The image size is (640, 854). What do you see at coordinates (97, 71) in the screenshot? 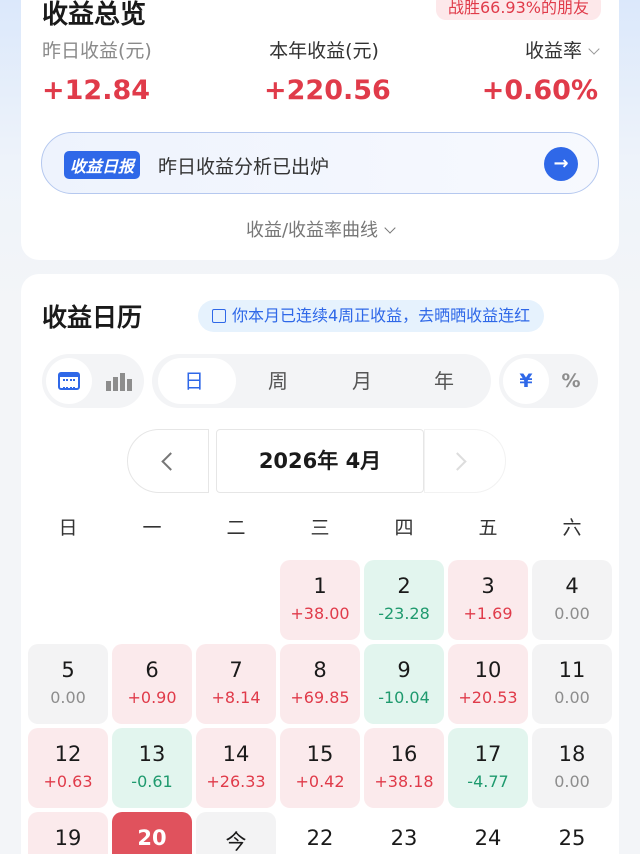
I see `metric-yesterday: 昨日收益(元) +12.84` at bounding box center [97, 71].